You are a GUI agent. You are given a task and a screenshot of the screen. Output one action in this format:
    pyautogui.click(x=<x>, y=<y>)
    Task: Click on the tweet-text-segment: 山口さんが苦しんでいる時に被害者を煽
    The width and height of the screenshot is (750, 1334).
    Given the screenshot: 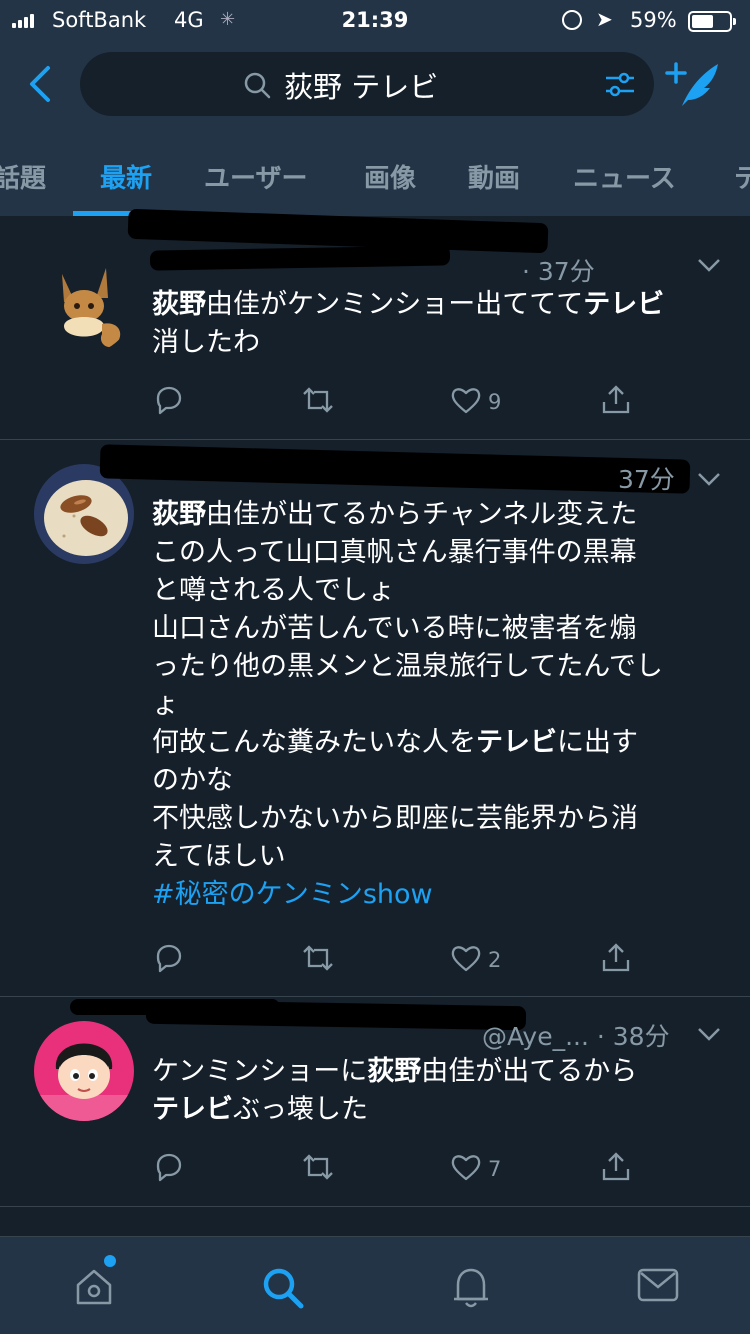 What is the action you would take?
    pyautogui.click(x=394, y=628)
    